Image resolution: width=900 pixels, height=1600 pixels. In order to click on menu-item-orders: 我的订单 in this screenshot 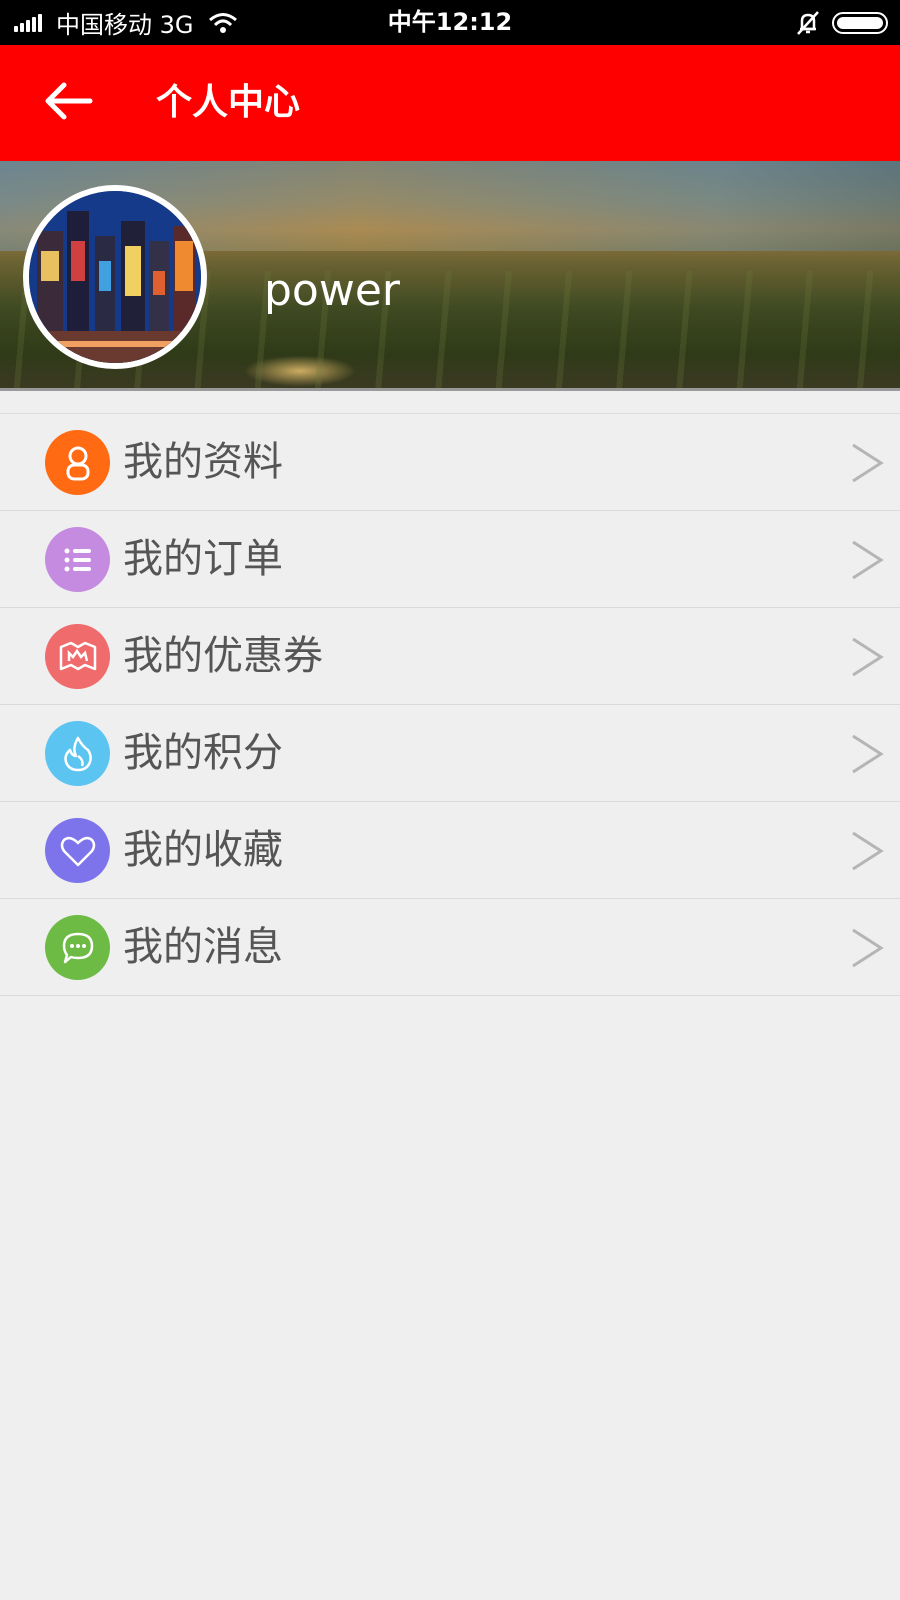, I will do `click(450, 559)`.